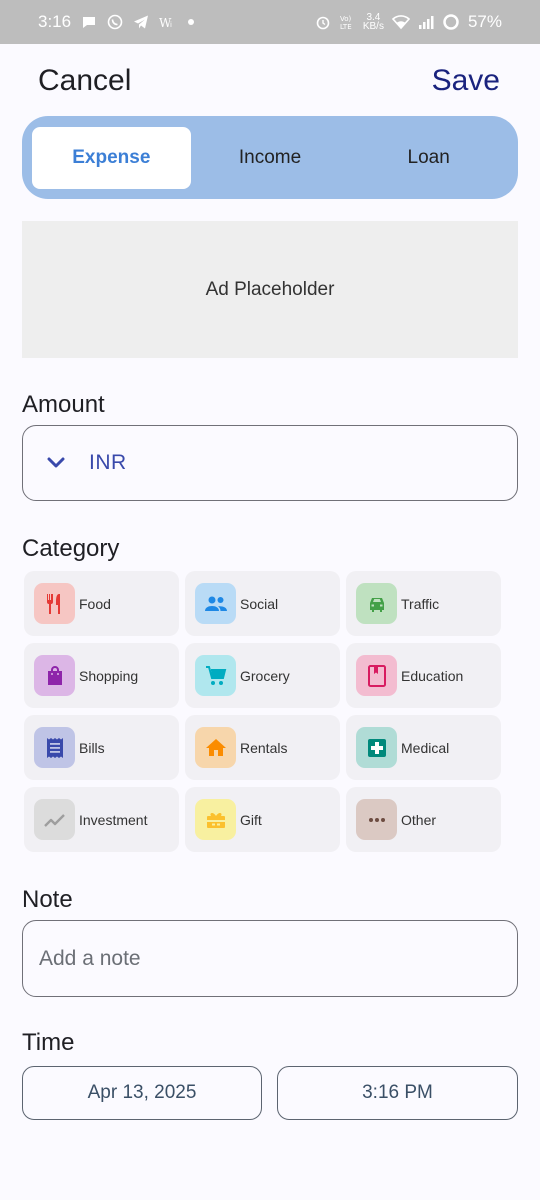 This screenshot has width=540, height=1200. Describe the element at coordinates (71, 548) in the screenshot. I see `category-label: Category` at that location.